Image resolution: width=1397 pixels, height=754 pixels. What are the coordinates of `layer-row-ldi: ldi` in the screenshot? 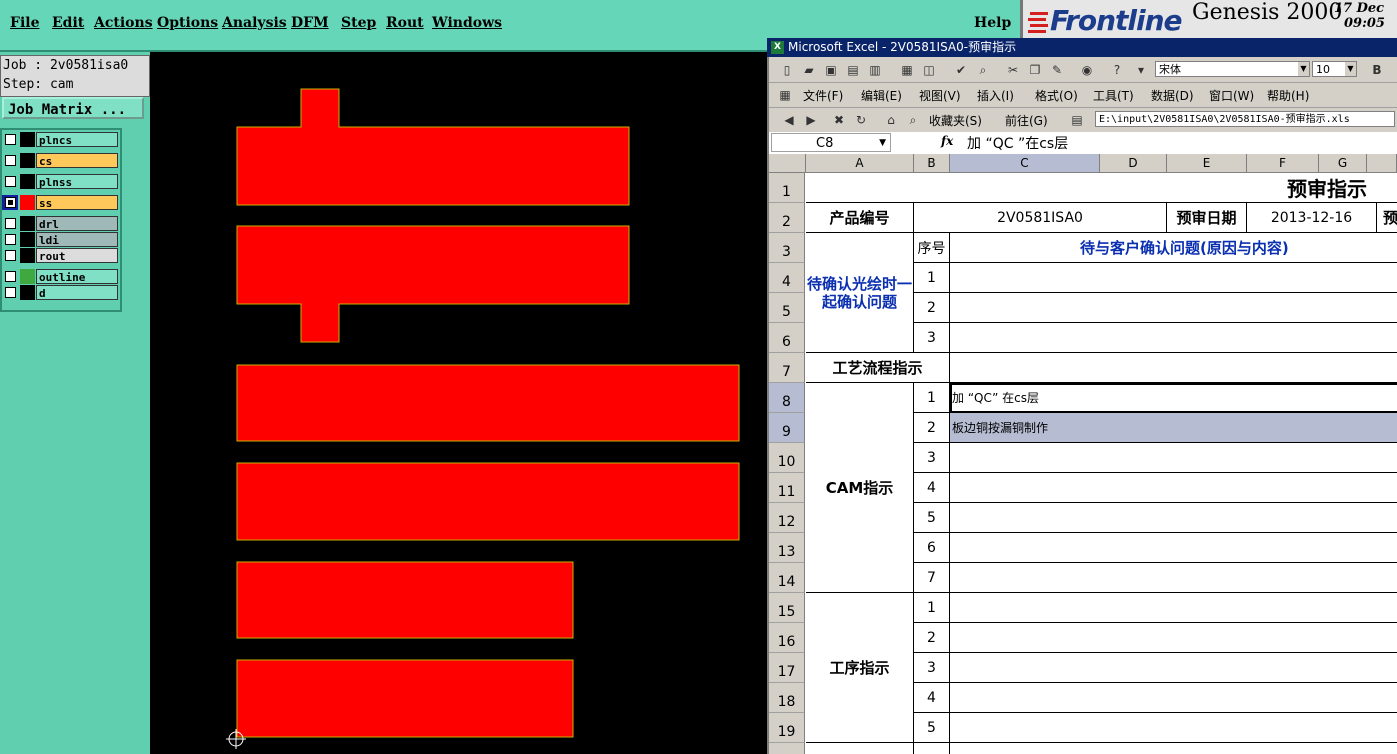 It's located at (60, 239).